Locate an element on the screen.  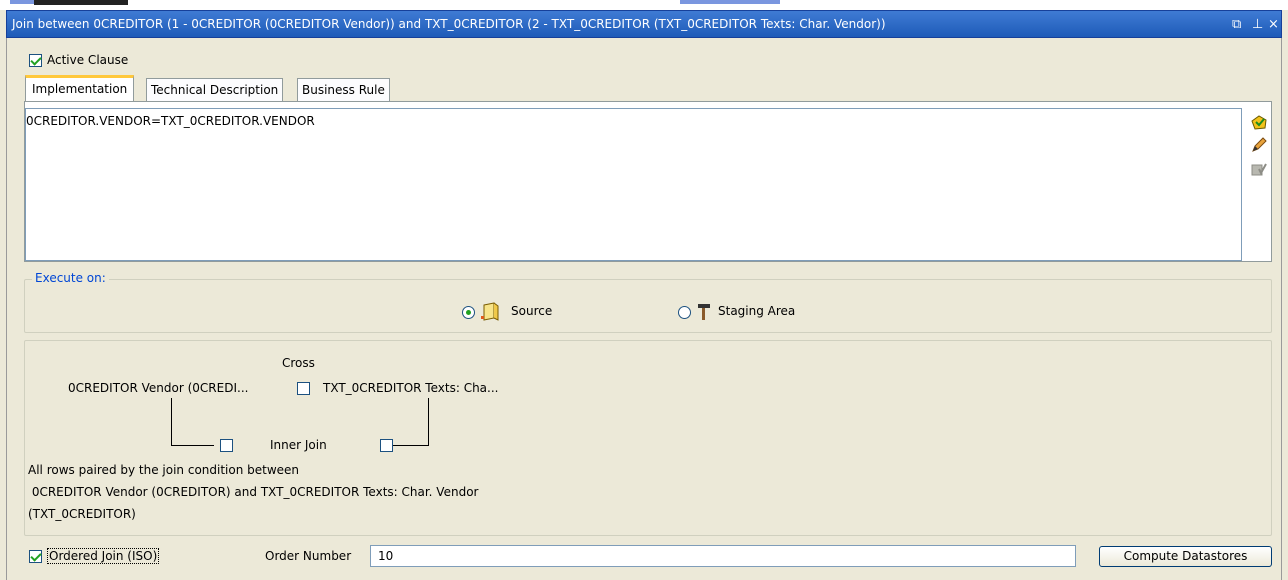
order-number-value: 10 is located at coordinates (386, 556).